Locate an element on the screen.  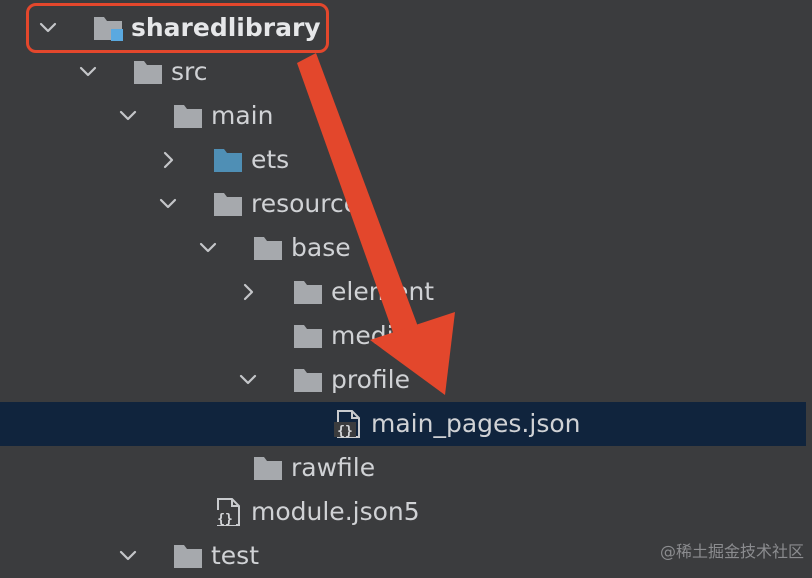
tree-item-label: main is located at coordinates (242, 115).